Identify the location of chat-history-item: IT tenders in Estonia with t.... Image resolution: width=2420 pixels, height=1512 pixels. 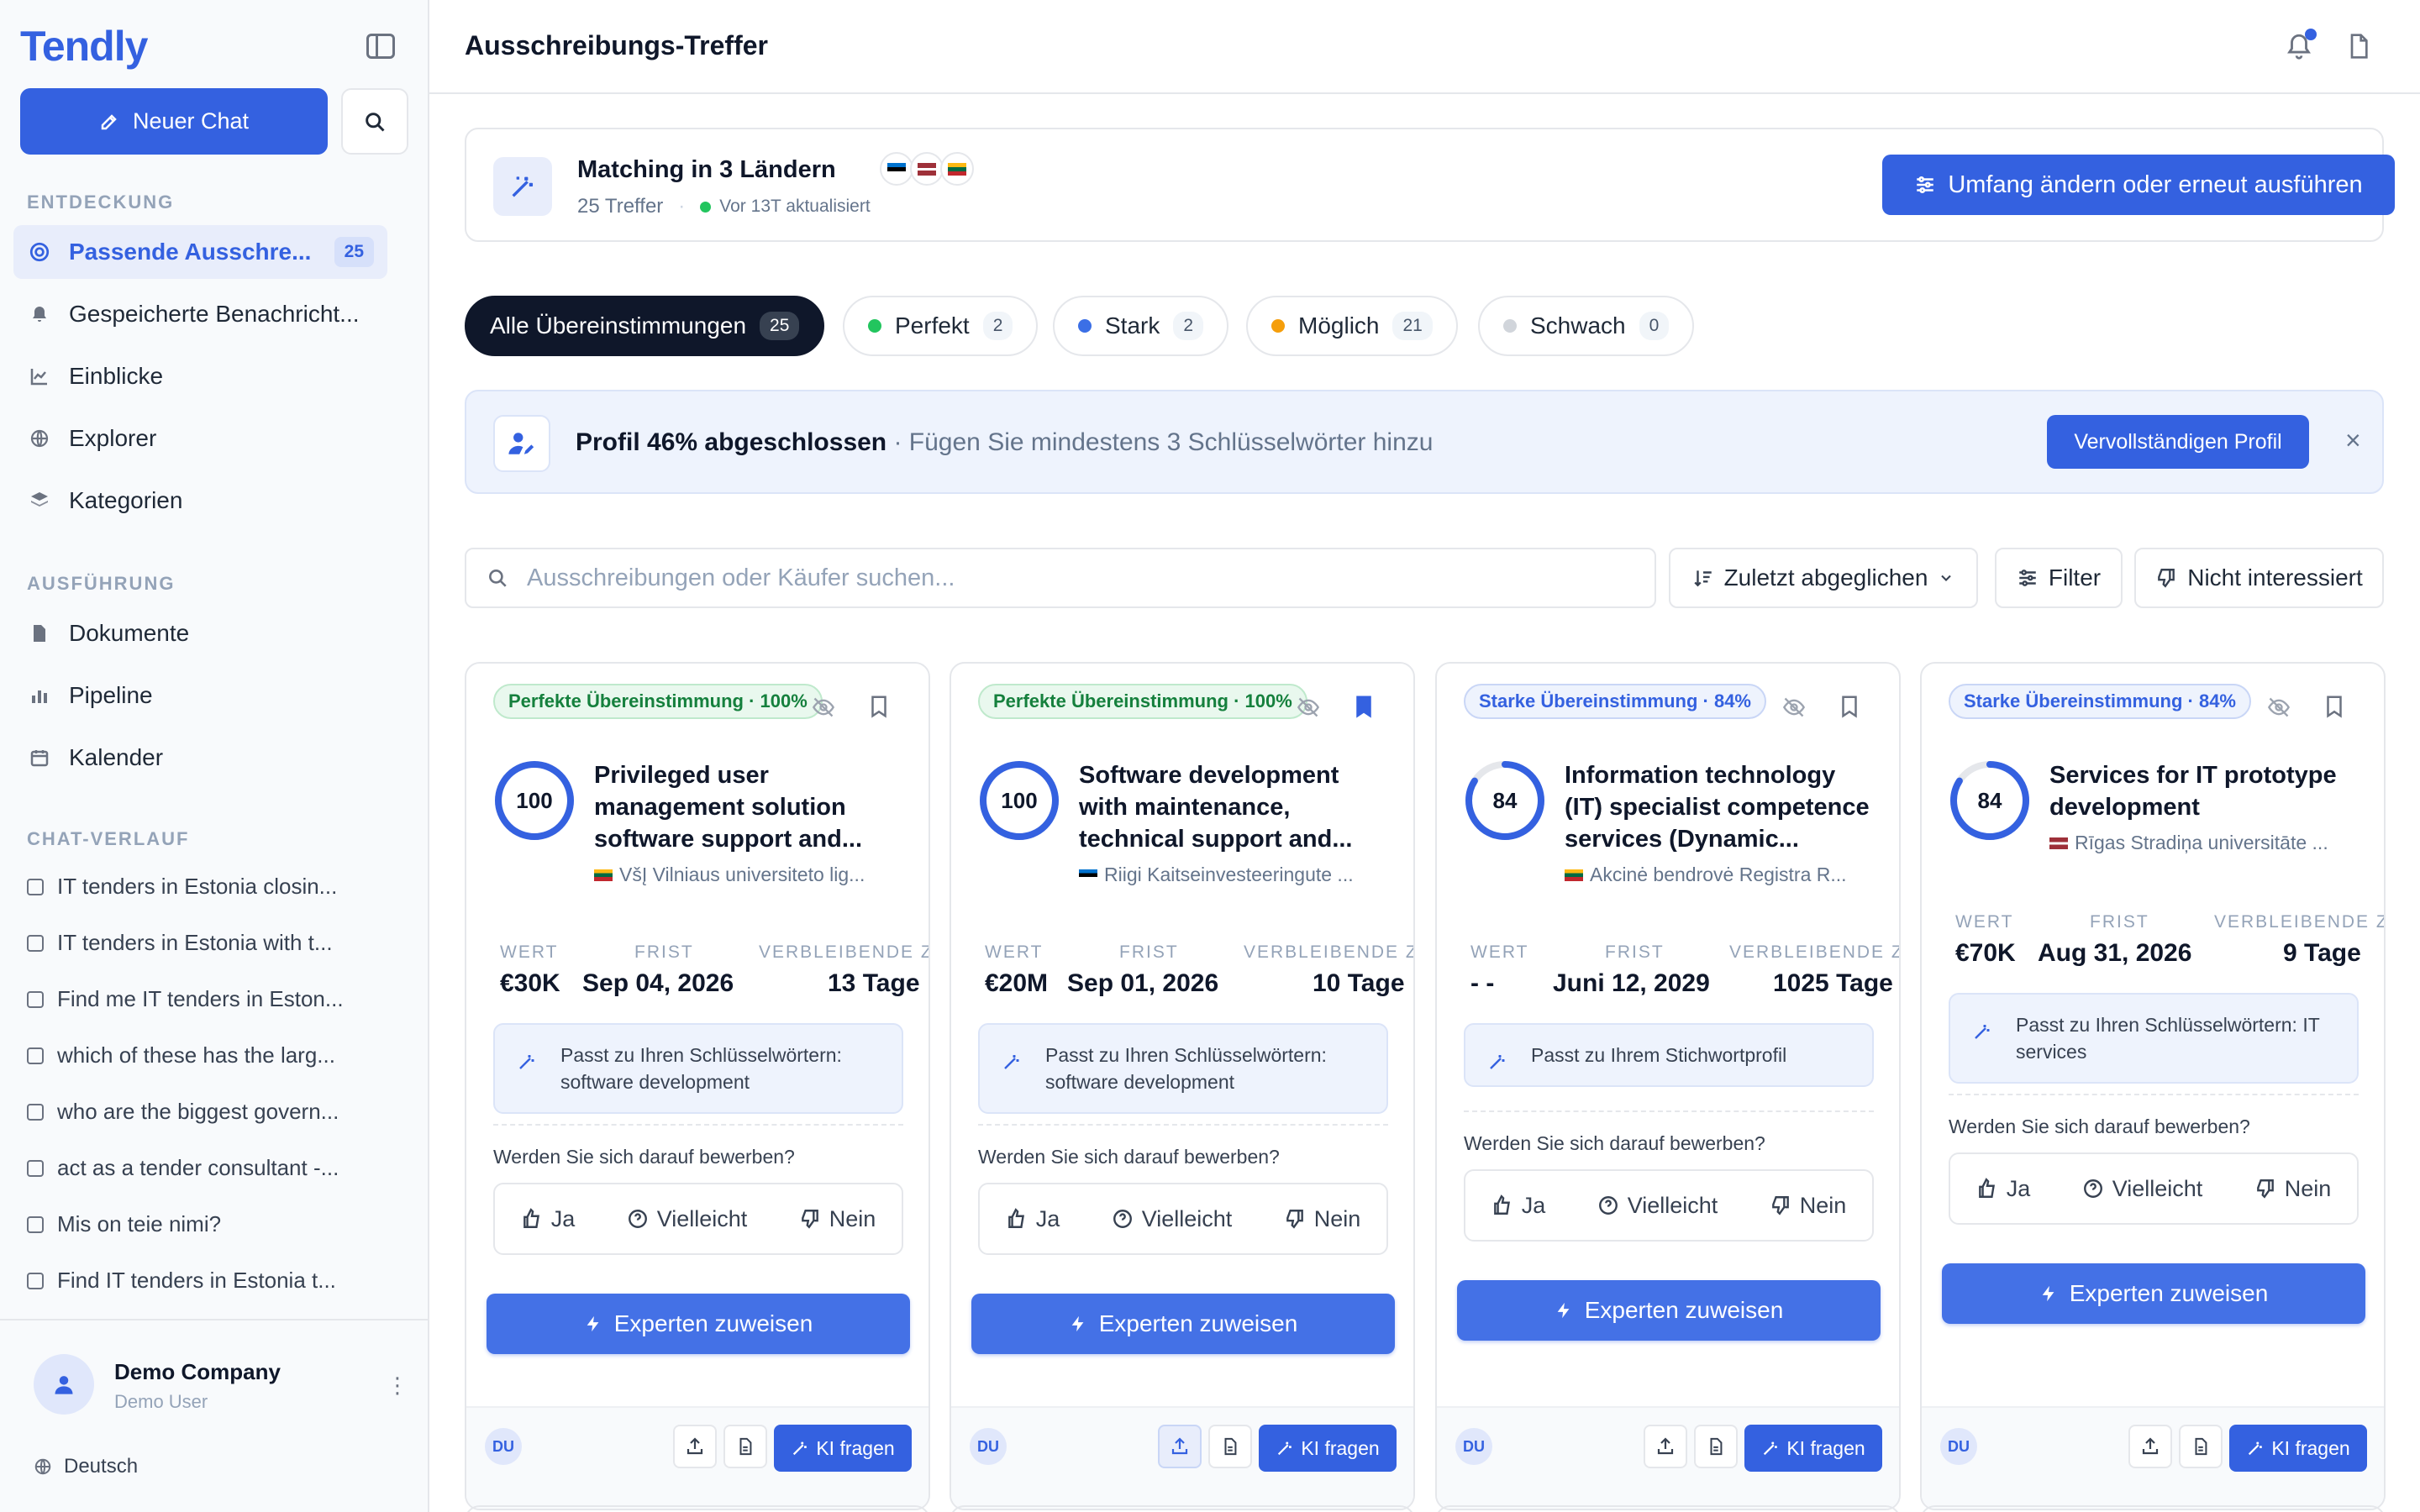
(212, 943).